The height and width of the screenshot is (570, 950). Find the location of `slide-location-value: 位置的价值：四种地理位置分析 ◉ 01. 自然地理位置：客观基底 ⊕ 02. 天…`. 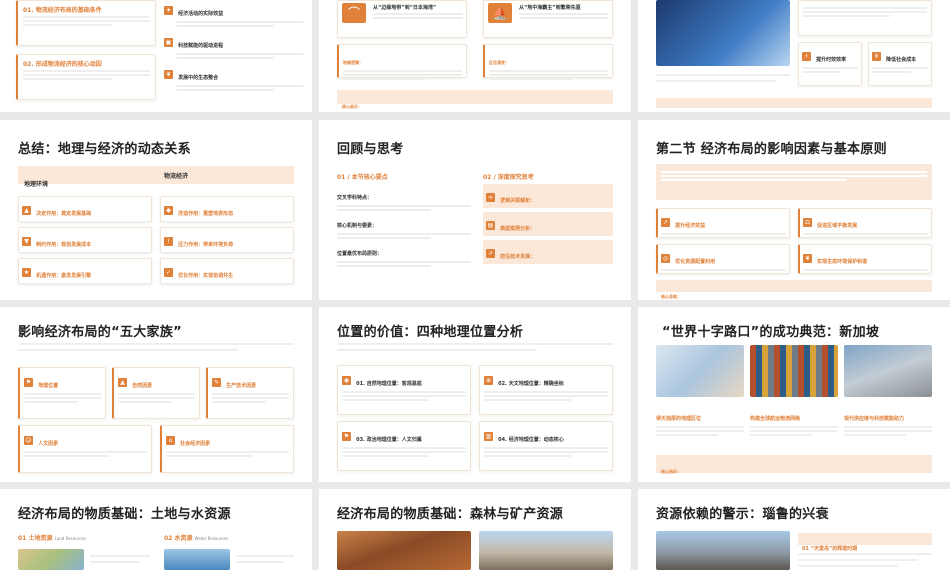

slide-location-value: 位置的价值：四种地理位置分析 ◉ 01. 自然地理位置：客观基底 ⊕ 02. 天… is located at coordinates (475, 394).